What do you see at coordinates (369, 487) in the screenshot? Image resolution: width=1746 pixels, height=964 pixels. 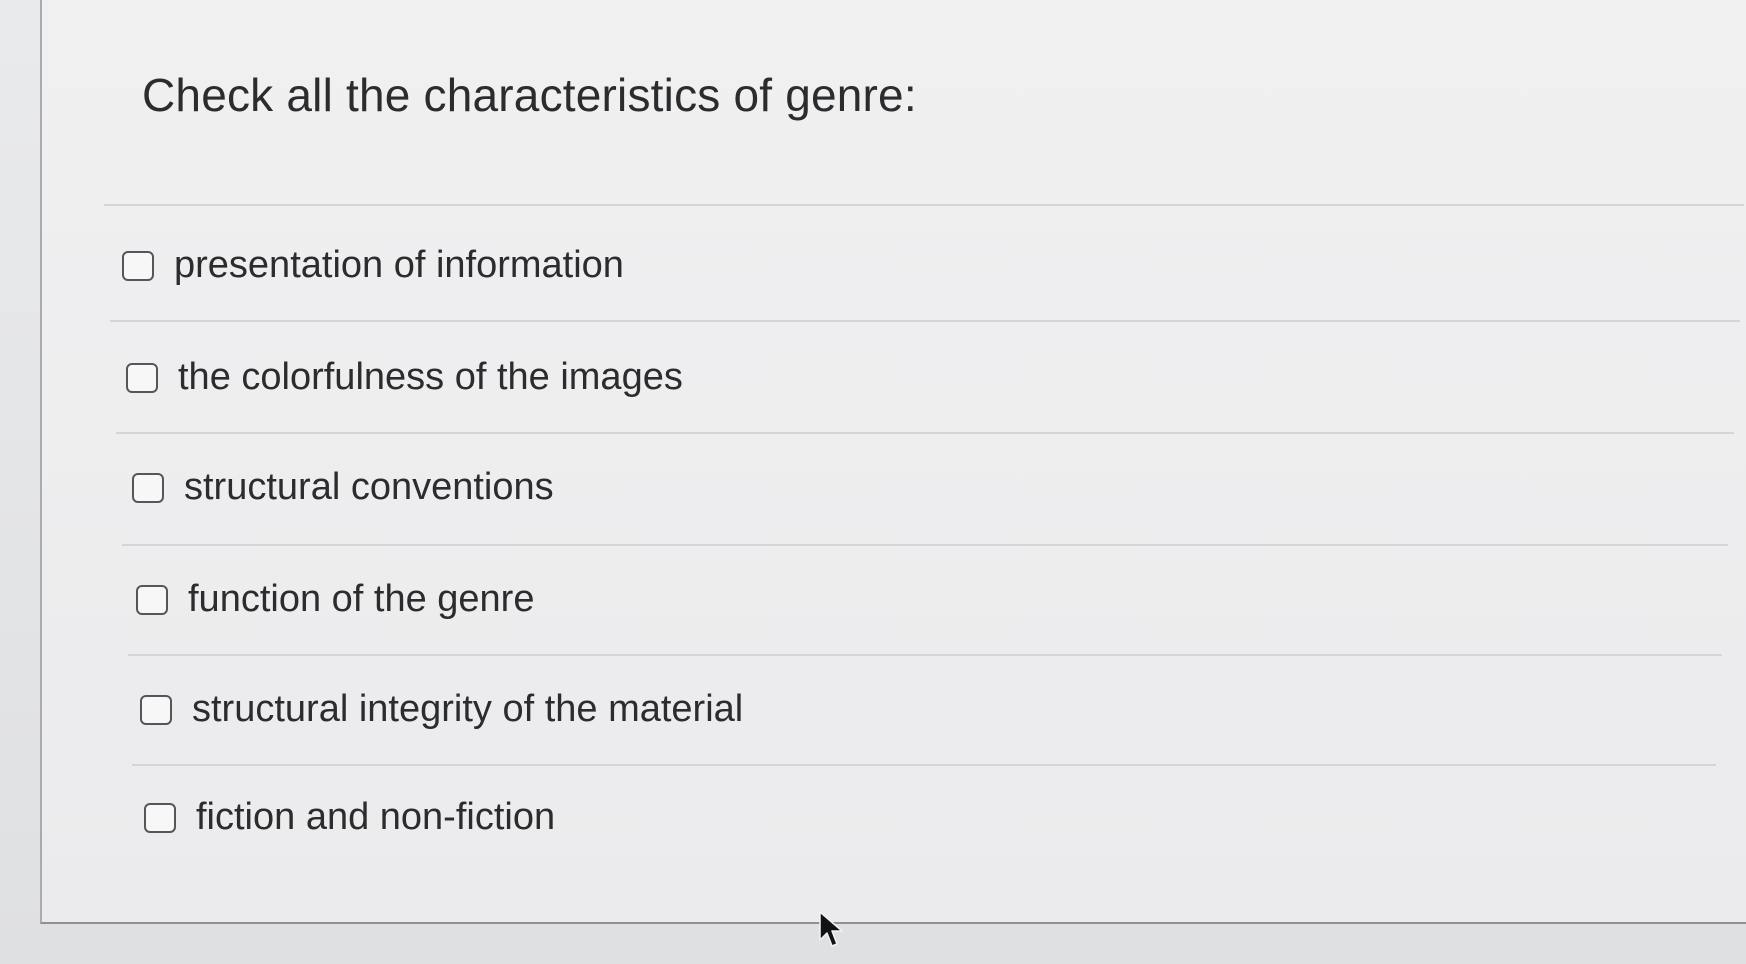 I see `option-label: structural conventions` at bounding box center [369, 487].